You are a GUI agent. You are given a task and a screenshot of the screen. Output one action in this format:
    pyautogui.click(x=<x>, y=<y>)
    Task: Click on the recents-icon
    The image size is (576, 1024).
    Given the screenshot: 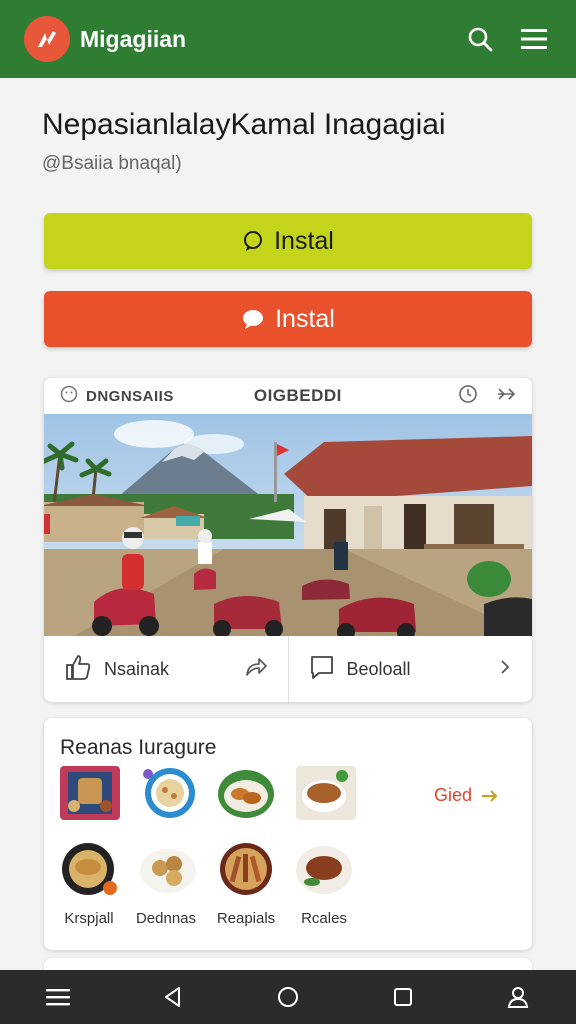 What is the action you would take?
    pyautogui.click(x=403, y=997)
    